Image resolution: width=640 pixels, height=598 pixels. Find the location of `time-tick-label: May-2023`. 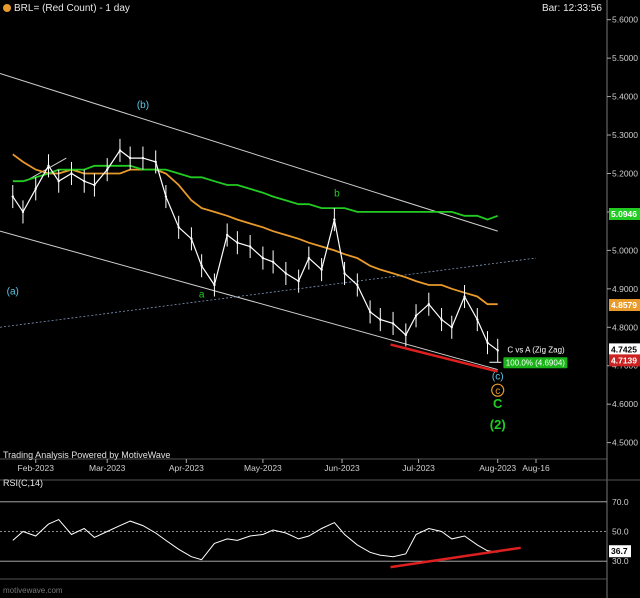

time-tick-label: May-2023 is located at coordinates (263, 468).